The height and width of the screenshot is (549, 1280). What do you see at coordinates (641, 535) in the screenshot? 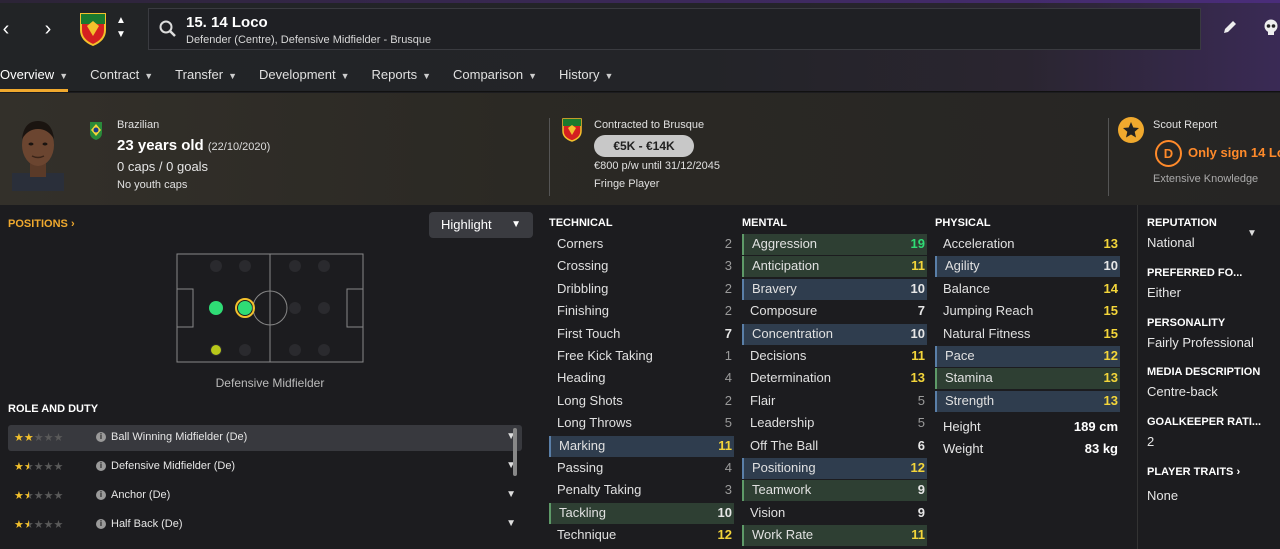
I see `technical-attribute-row: Technique 12` at bounding box center [641, 535].